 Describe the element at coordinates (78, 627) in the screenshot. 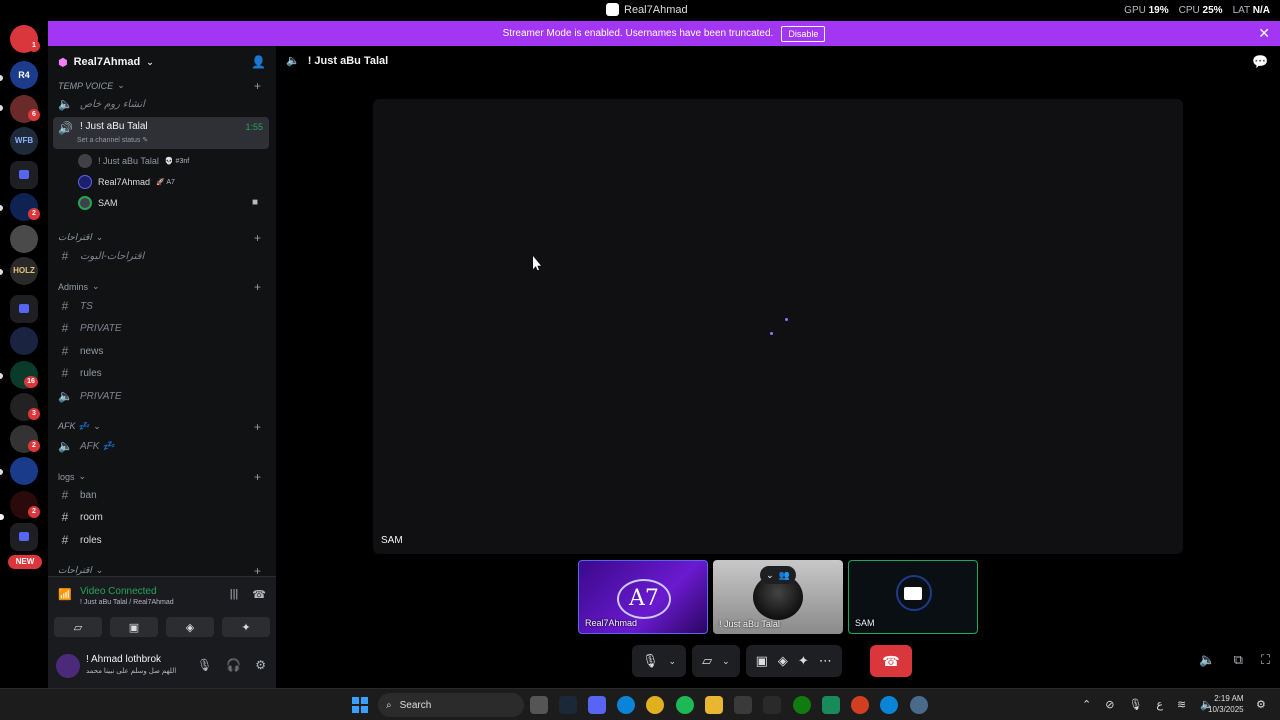

I see `camera-off-button: ▱` at that location.